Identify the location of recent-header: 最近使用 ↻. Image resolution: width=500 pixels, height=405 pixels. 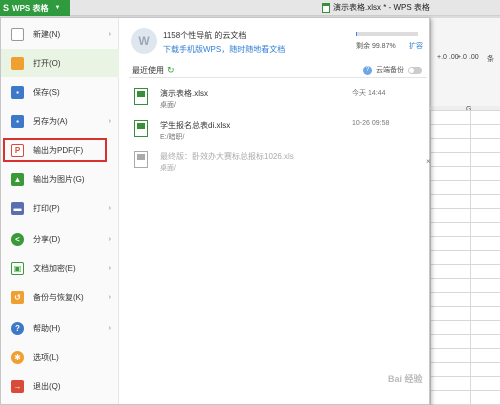
(153, 70).